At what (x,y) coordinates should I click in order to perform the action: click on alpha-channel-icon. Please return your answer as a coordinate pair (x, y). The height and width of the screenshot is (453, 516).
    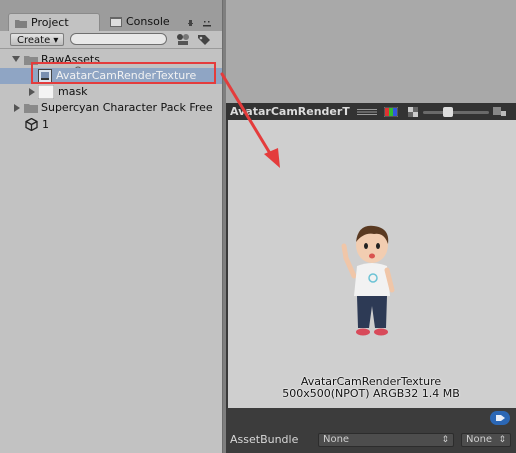
    Looking at the image, I should click on (413, 112).